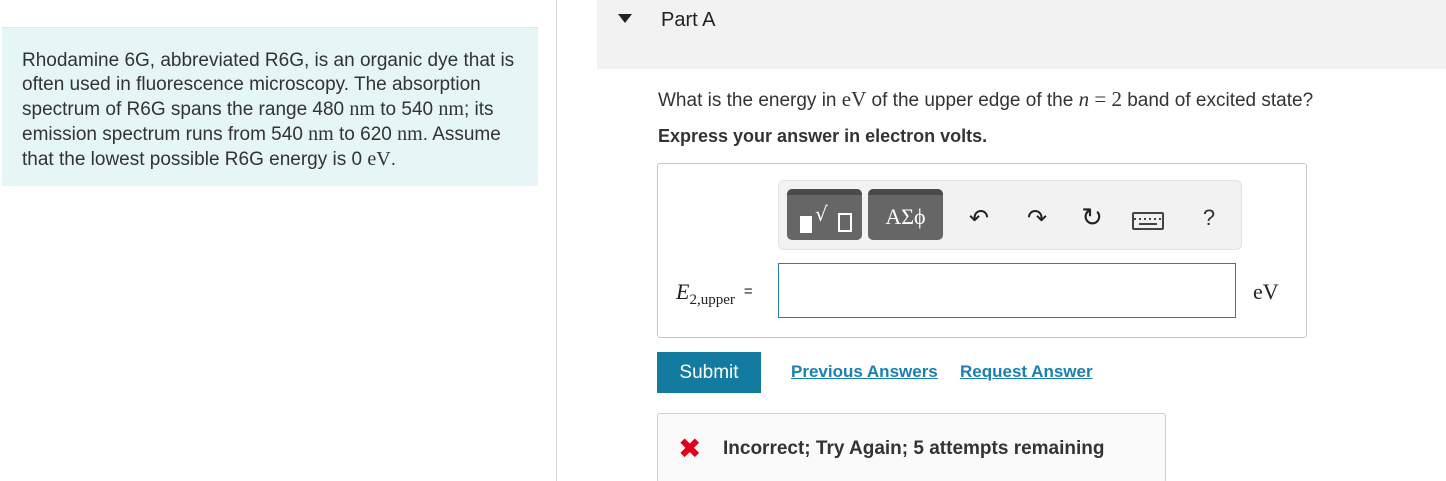 The height and width of the screenshot is (481, 1446). Describe the element at coordinates (712, 300) in the screenshot. I see `variable-subscript: 2,upper` at that location.